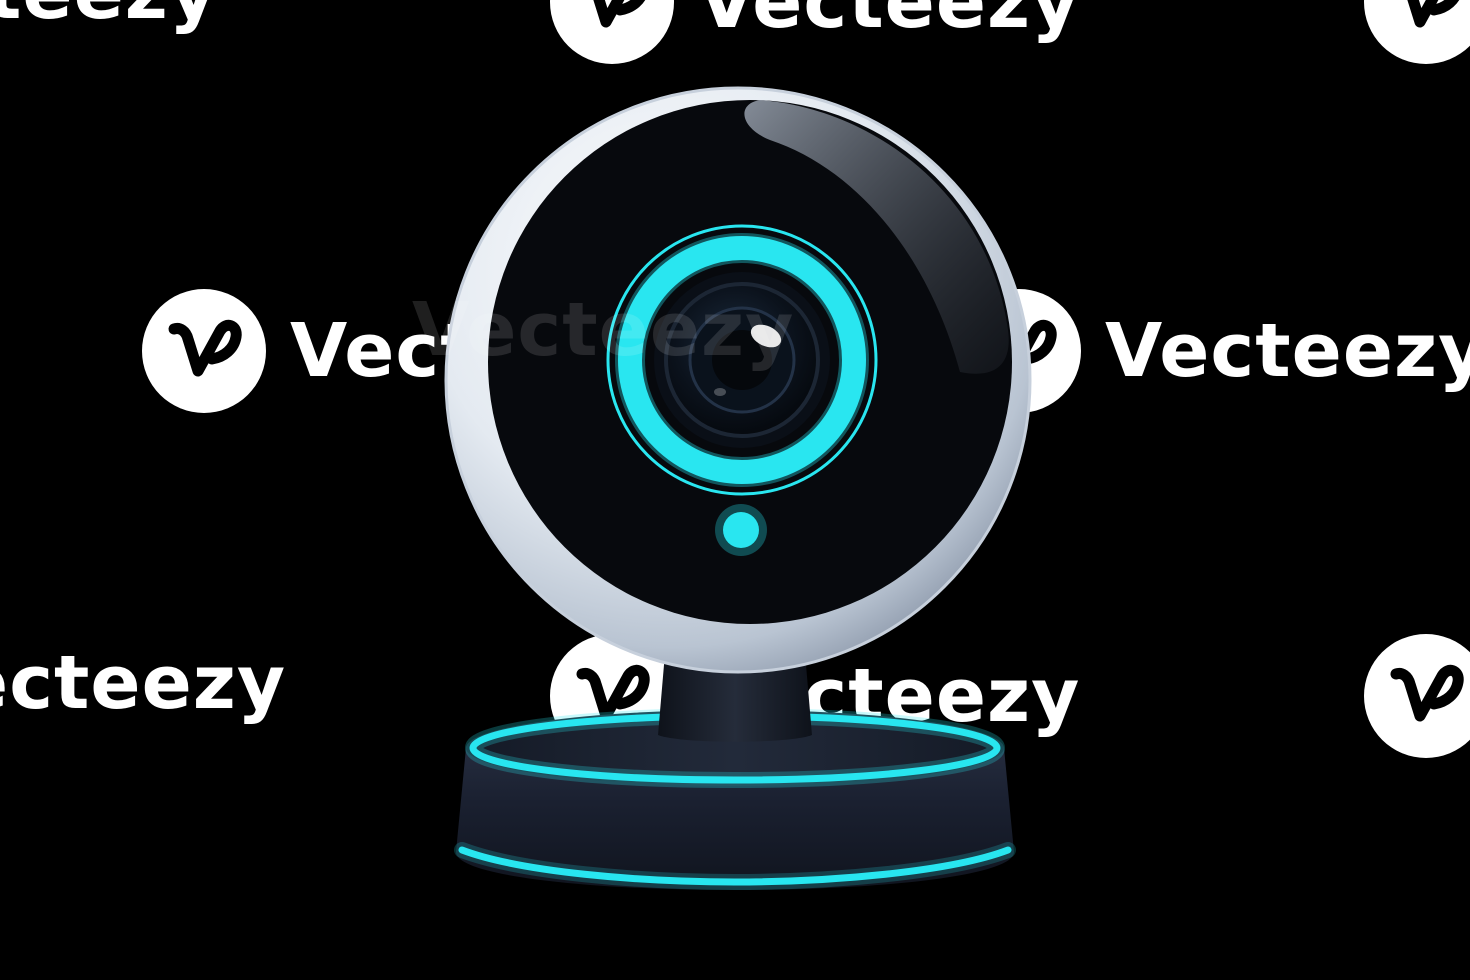 The width and height of the screenshot is (1470, 980). I want to click on watermark-overlay-center: Vecteezy, so click(603, 330).